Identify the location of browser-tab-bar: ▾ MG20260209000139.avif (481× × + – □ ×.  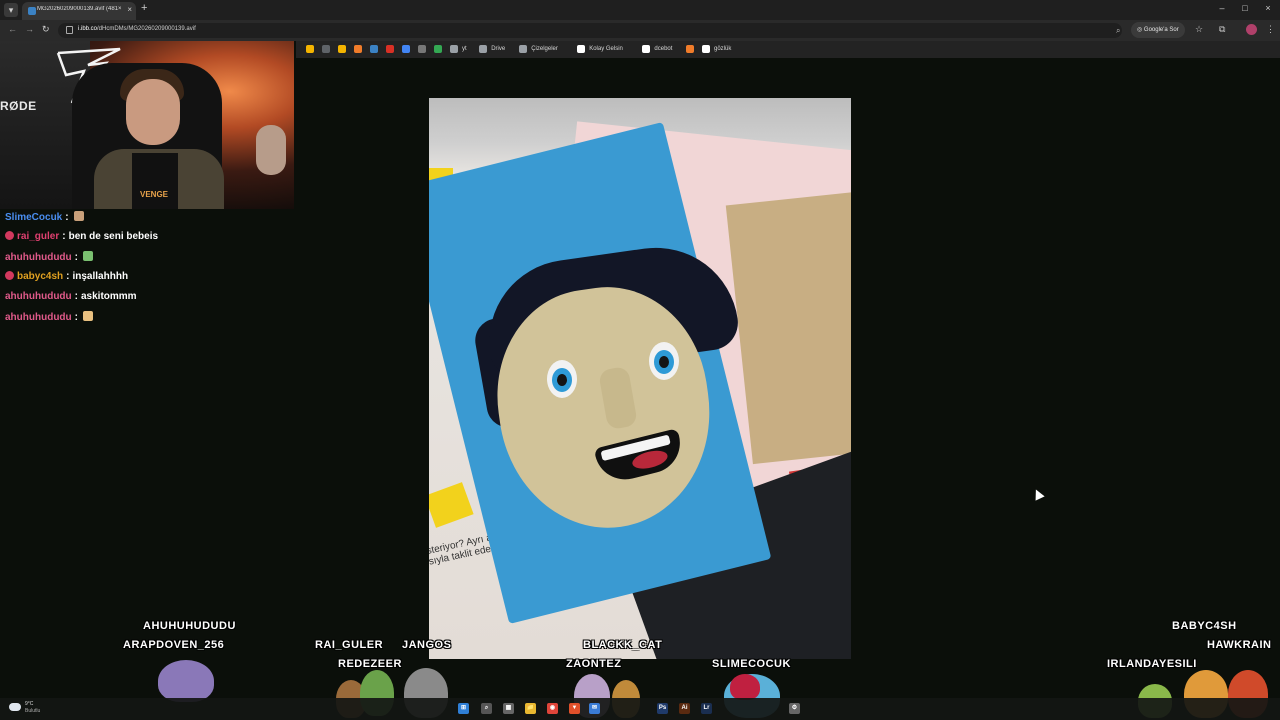
(640, 10).